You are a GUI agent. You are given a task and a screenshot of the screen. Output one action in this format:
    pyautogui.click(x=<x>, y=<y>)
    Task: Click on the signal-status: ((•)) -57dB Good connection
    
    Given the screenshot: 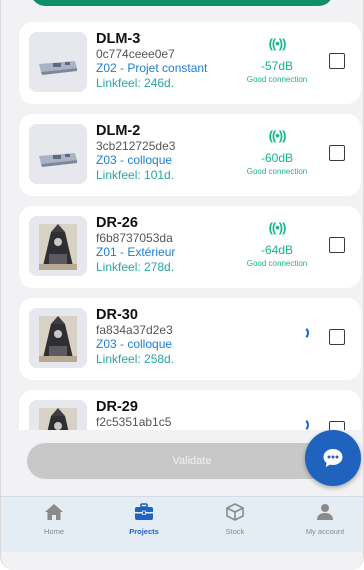 What is the action you would take?
    pyautogui.click(x=277, y=61)
    